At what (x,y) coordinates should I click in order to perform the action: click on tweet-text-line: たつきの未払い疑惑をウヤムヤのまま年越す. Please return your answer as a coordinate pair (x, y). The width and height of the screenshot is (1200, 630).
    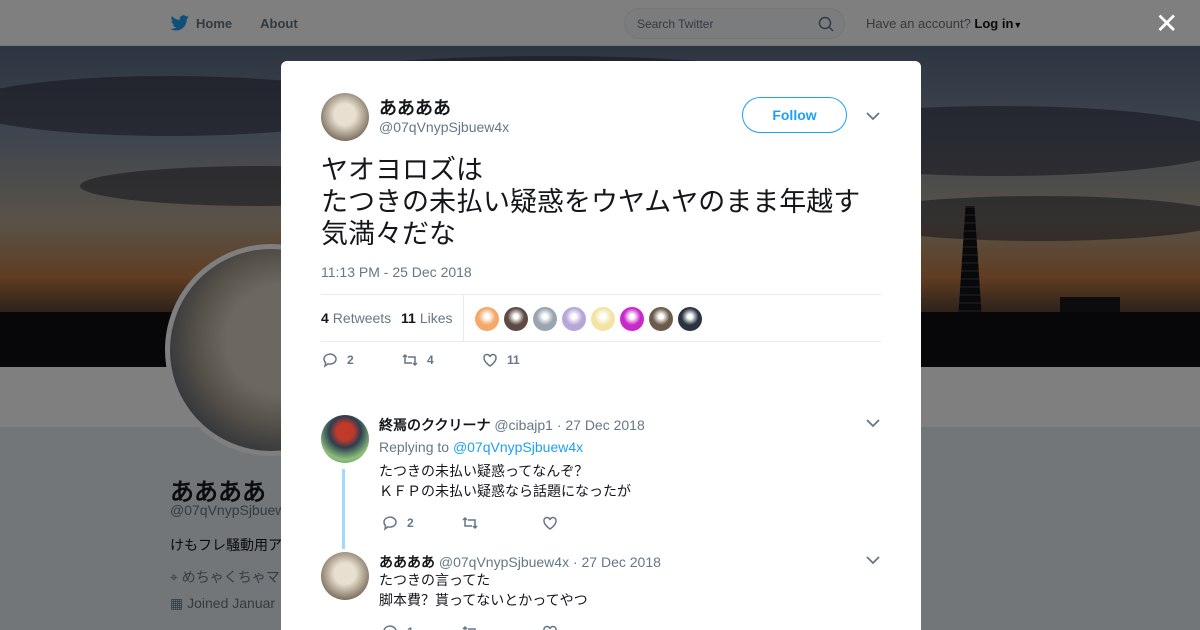
    Looking at the image, I should click on (591, 202).